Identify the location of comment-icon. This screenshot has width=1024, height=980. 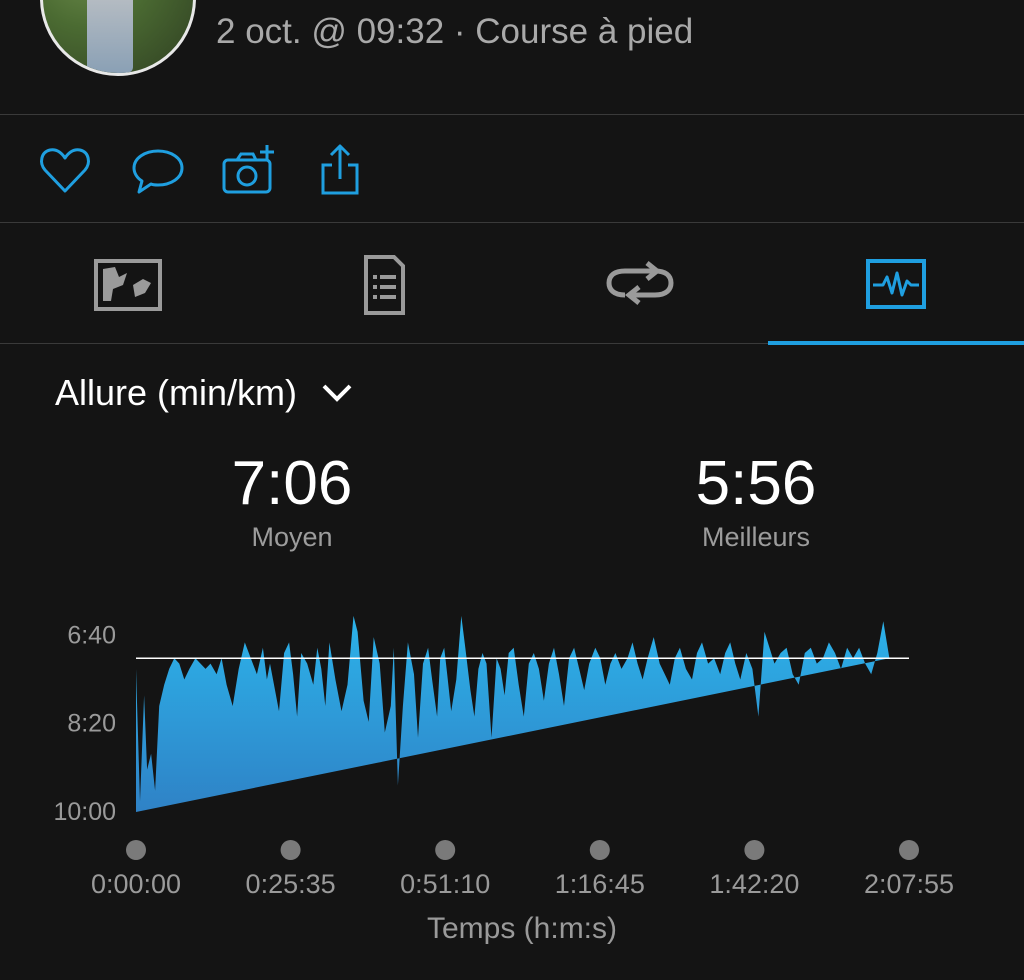
(158, 171).